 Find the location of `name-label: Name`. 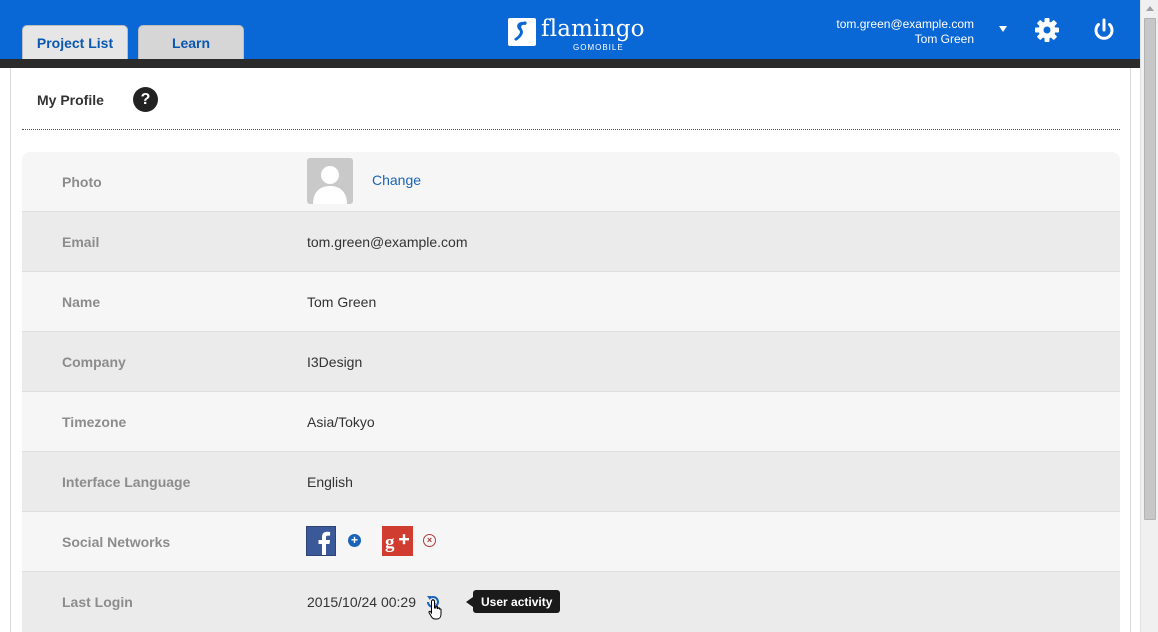

name-label: Name is located at coordinates (81, 302).